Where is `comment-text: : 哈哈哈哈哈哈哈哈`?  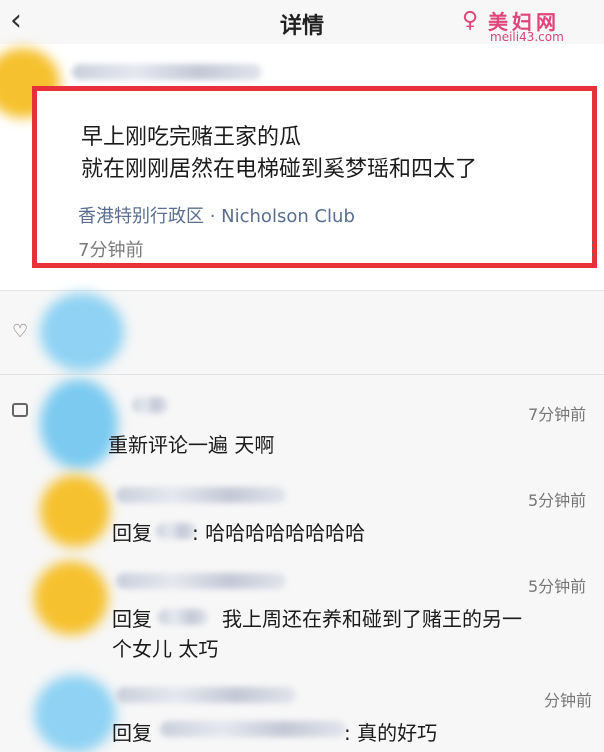
comment-text: : 哈哈哈哈哈哈哈哈 is located at coordinates (279, 533).